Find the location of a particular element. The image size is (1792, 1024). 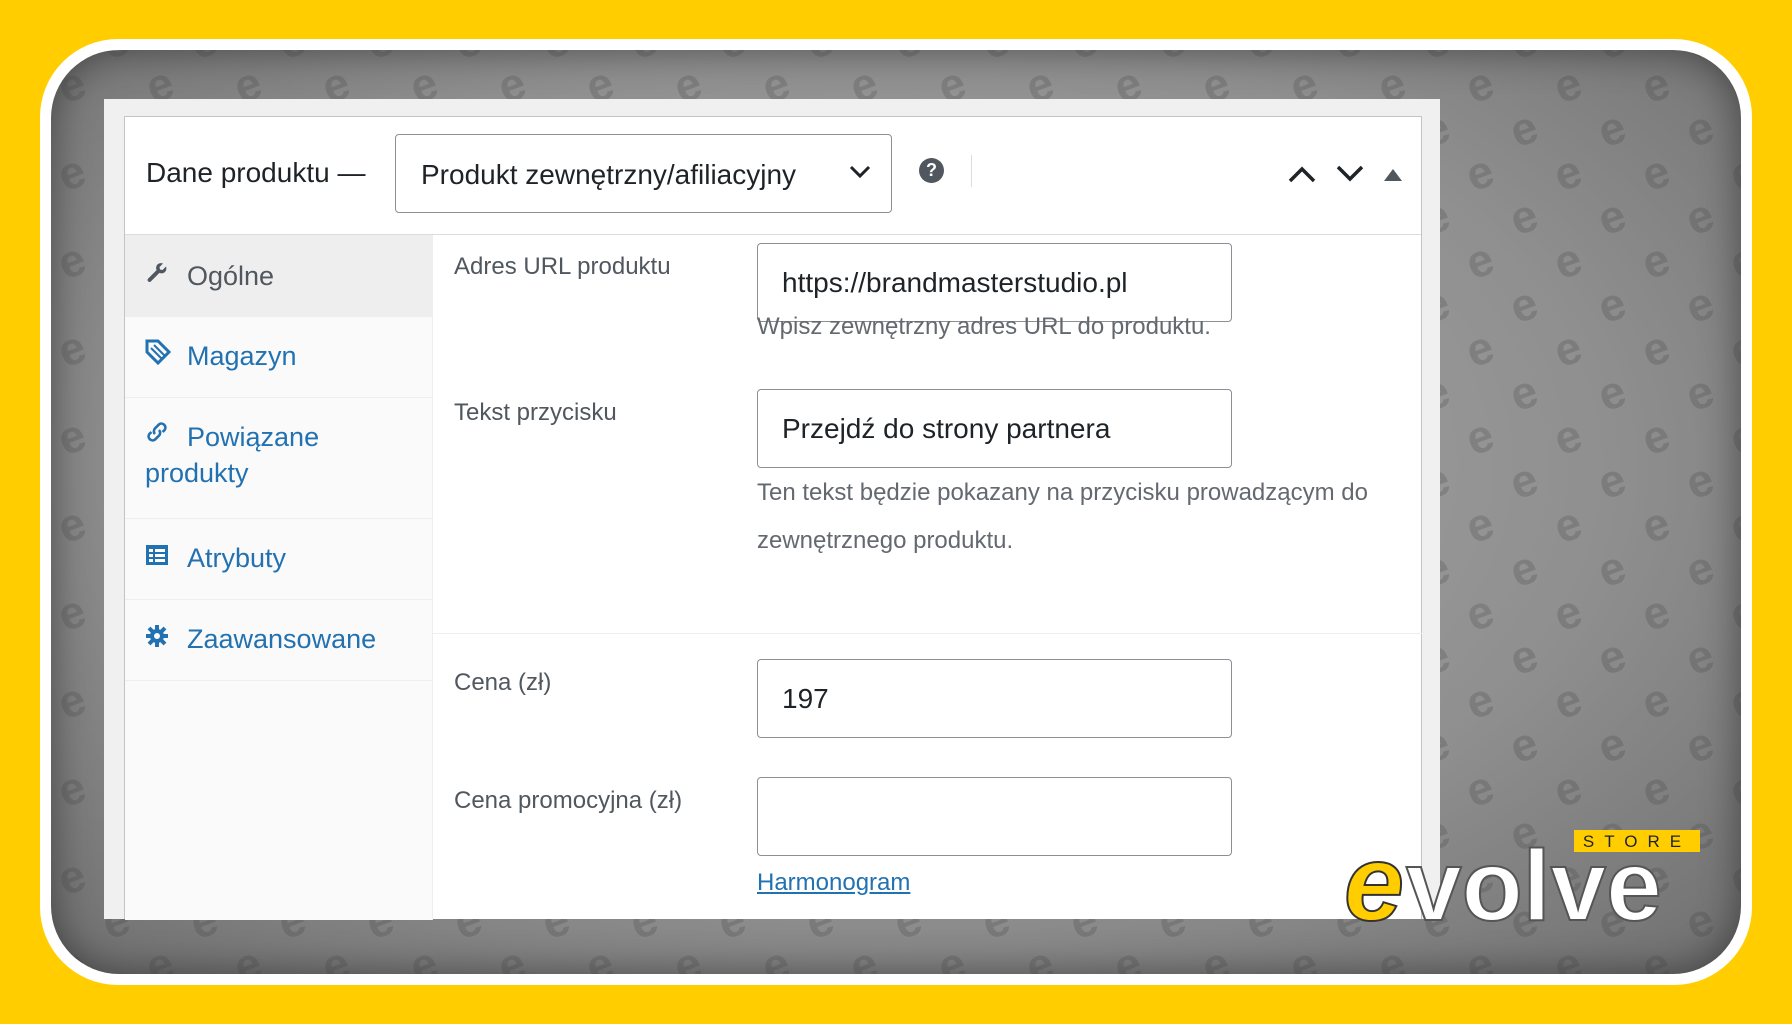

collapse-toggle-icon is located at coordinates (1393, 175).